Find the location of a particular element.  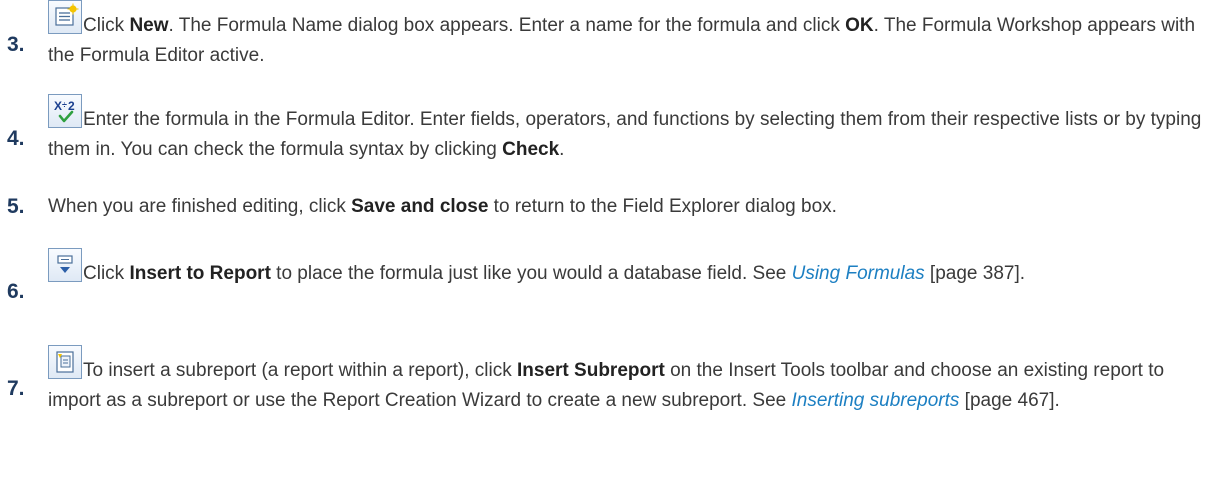

step-number: 7. is located at coordinates (16, 388).